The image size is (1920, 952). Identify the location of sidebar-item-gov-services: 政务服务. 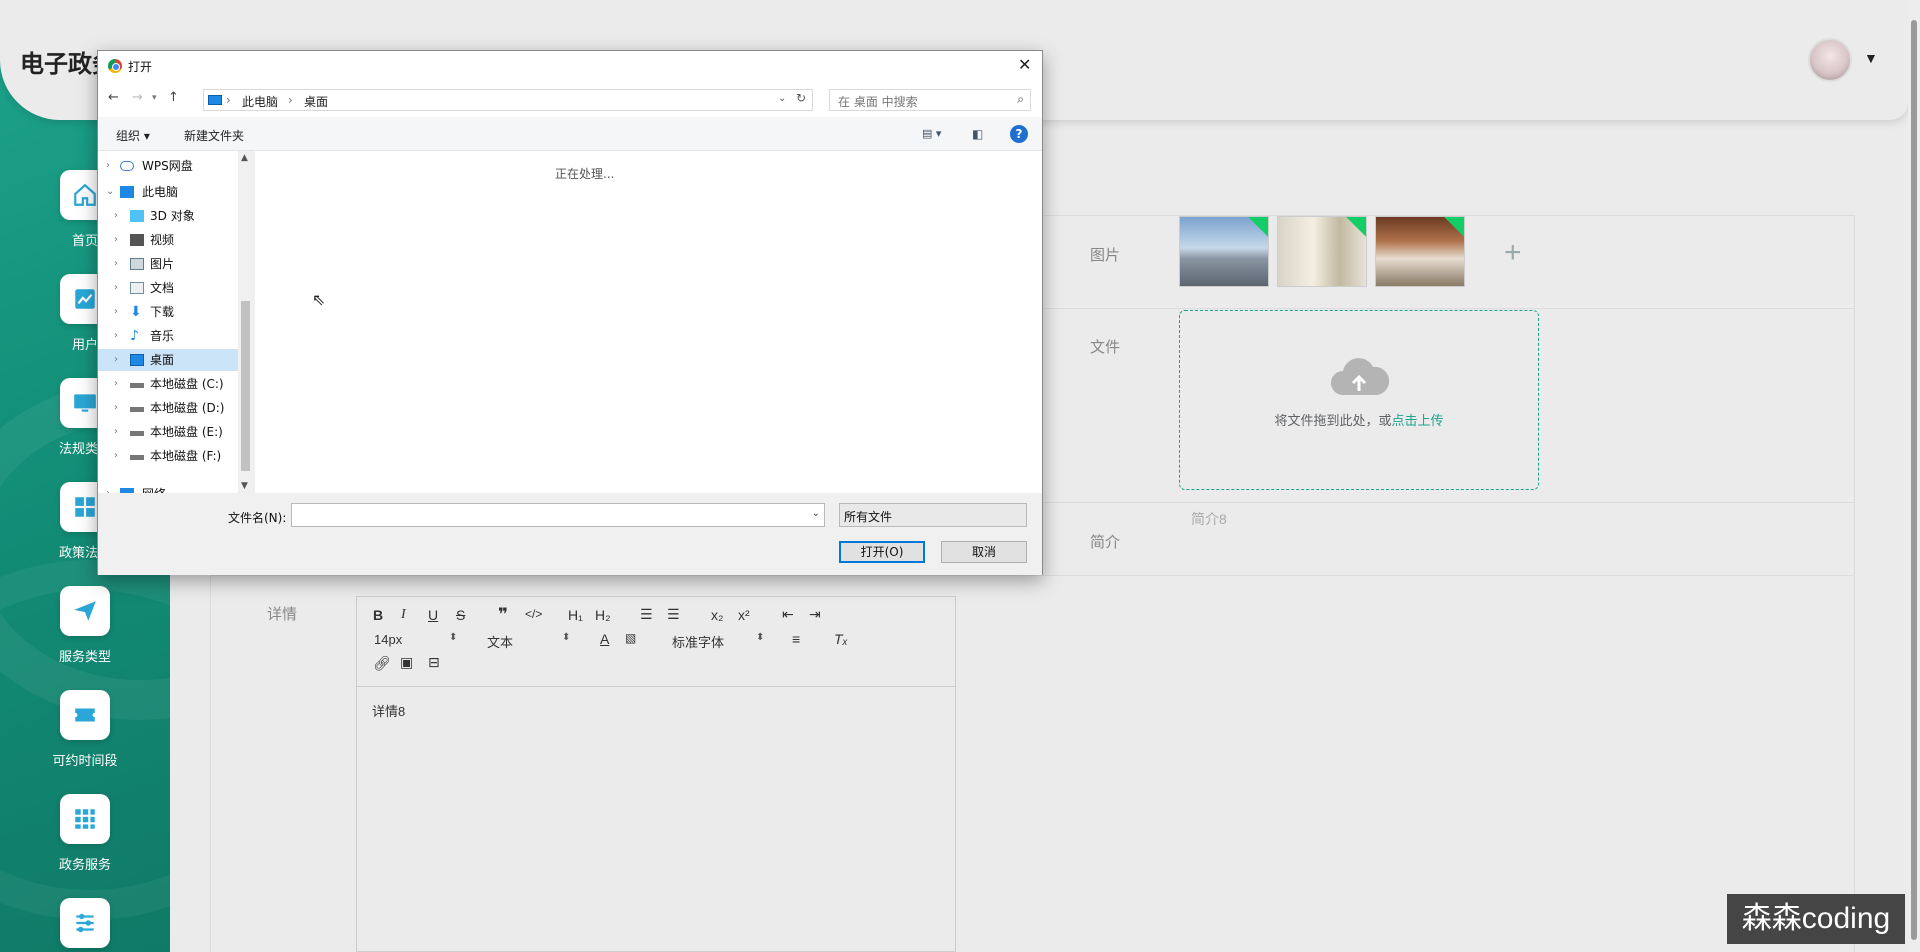
(85, 833).